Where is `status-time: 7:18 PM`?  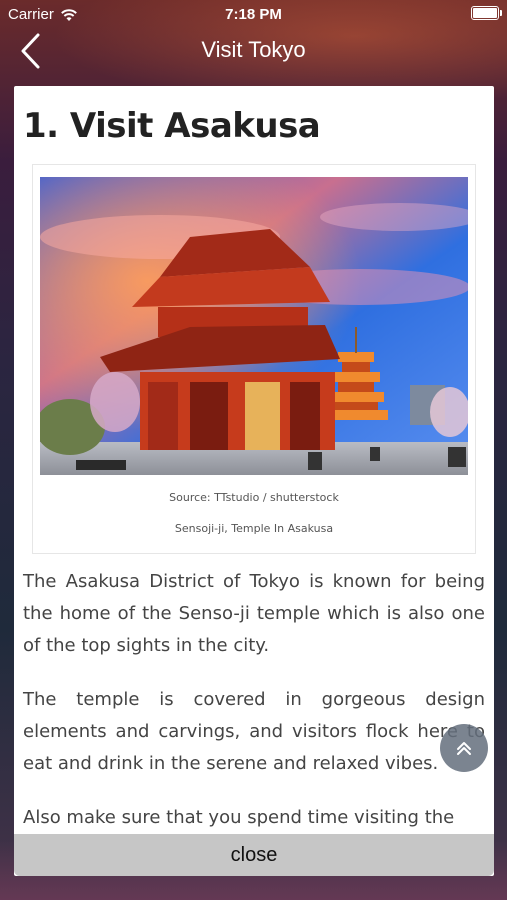 status-time: 7:18 PM is located at coordinates (253, 14).